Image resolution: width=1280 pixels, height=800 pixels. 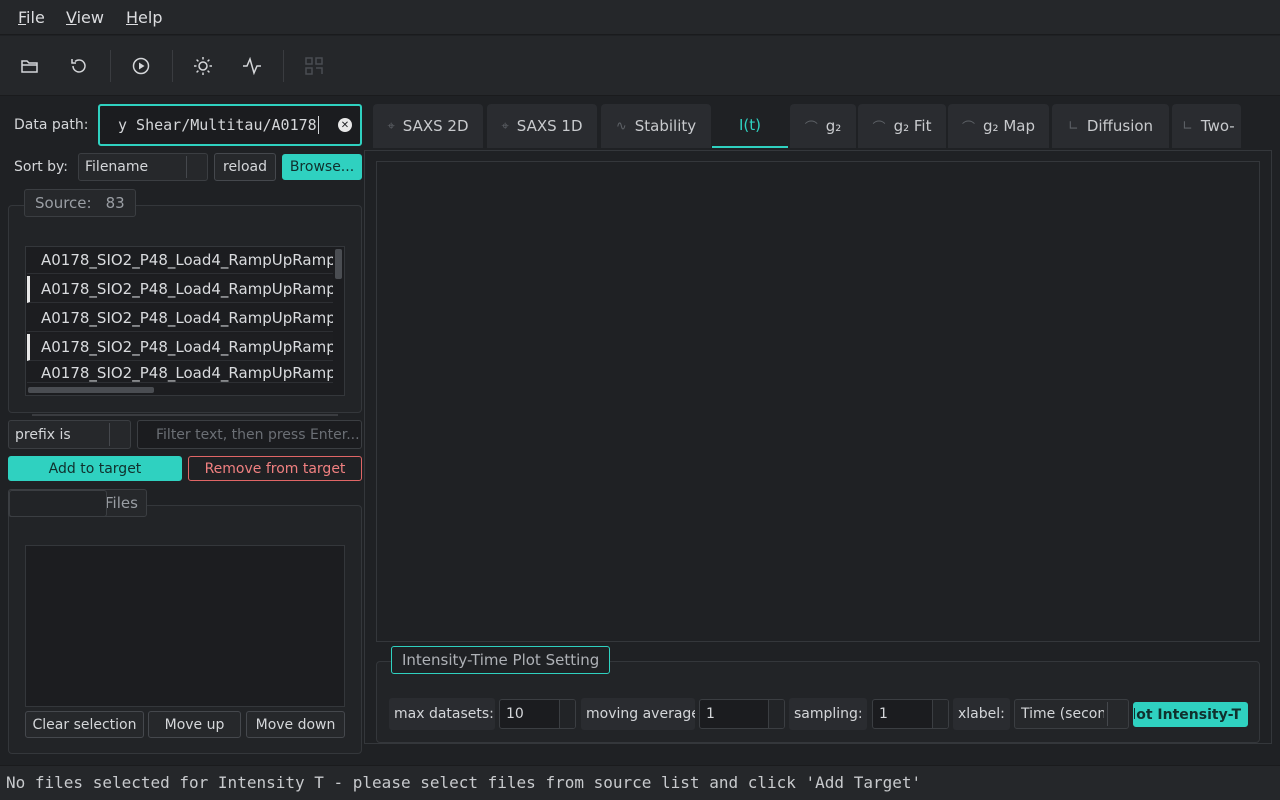 What do you see at coordinates (710, 714) in the screenshot?
I see `moving-average-value: 1` at bounding box center [710, 714].